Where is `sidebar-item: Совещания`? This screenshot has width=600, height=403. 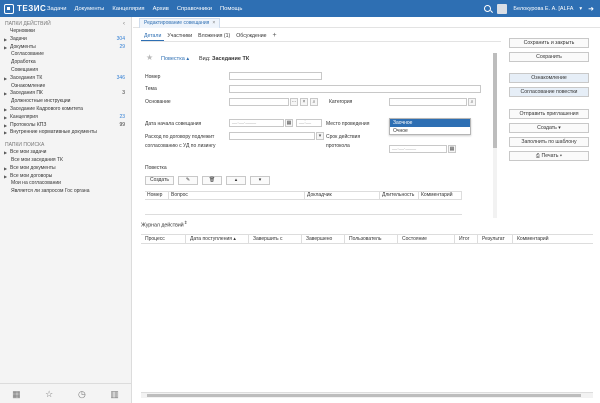
sidebar-item: Совещания is located at coordinates (65, 71).